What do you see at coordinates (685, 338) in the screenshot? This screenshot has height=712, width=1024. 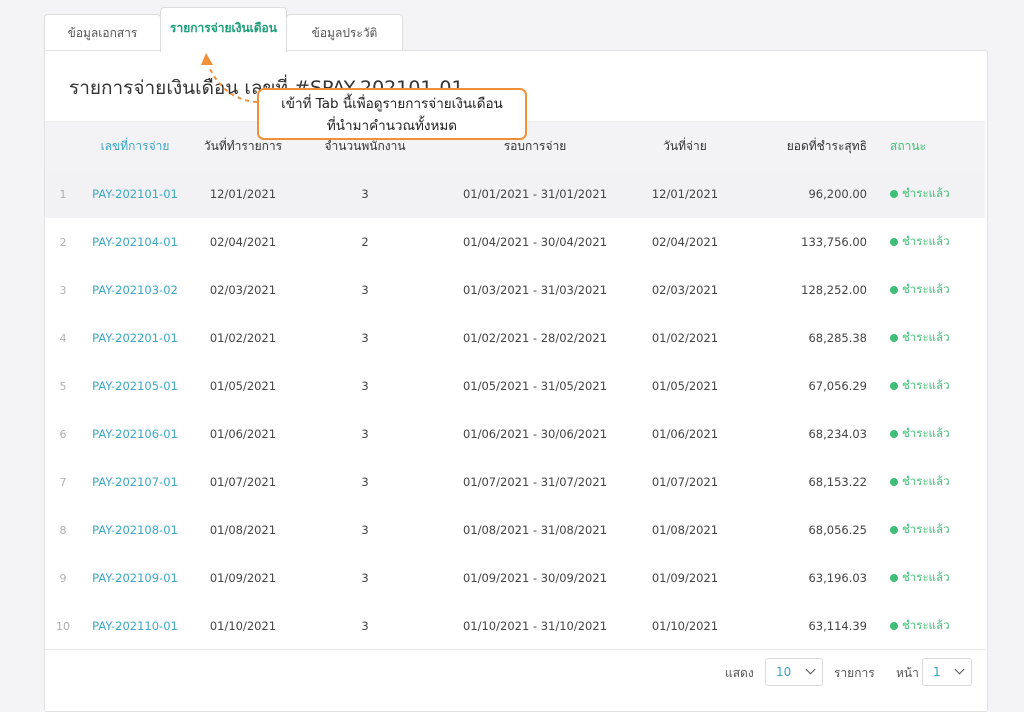 I see `paid-date-cell: 01/02/2021` at bounding box center [685, 338].